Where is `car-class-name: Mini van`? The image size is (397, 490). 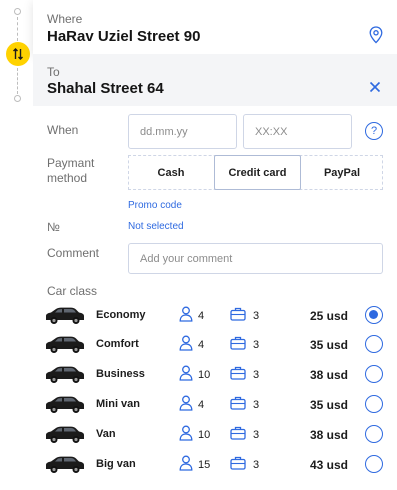 car-class-name: Mini van is located at coordinates (118, 404).